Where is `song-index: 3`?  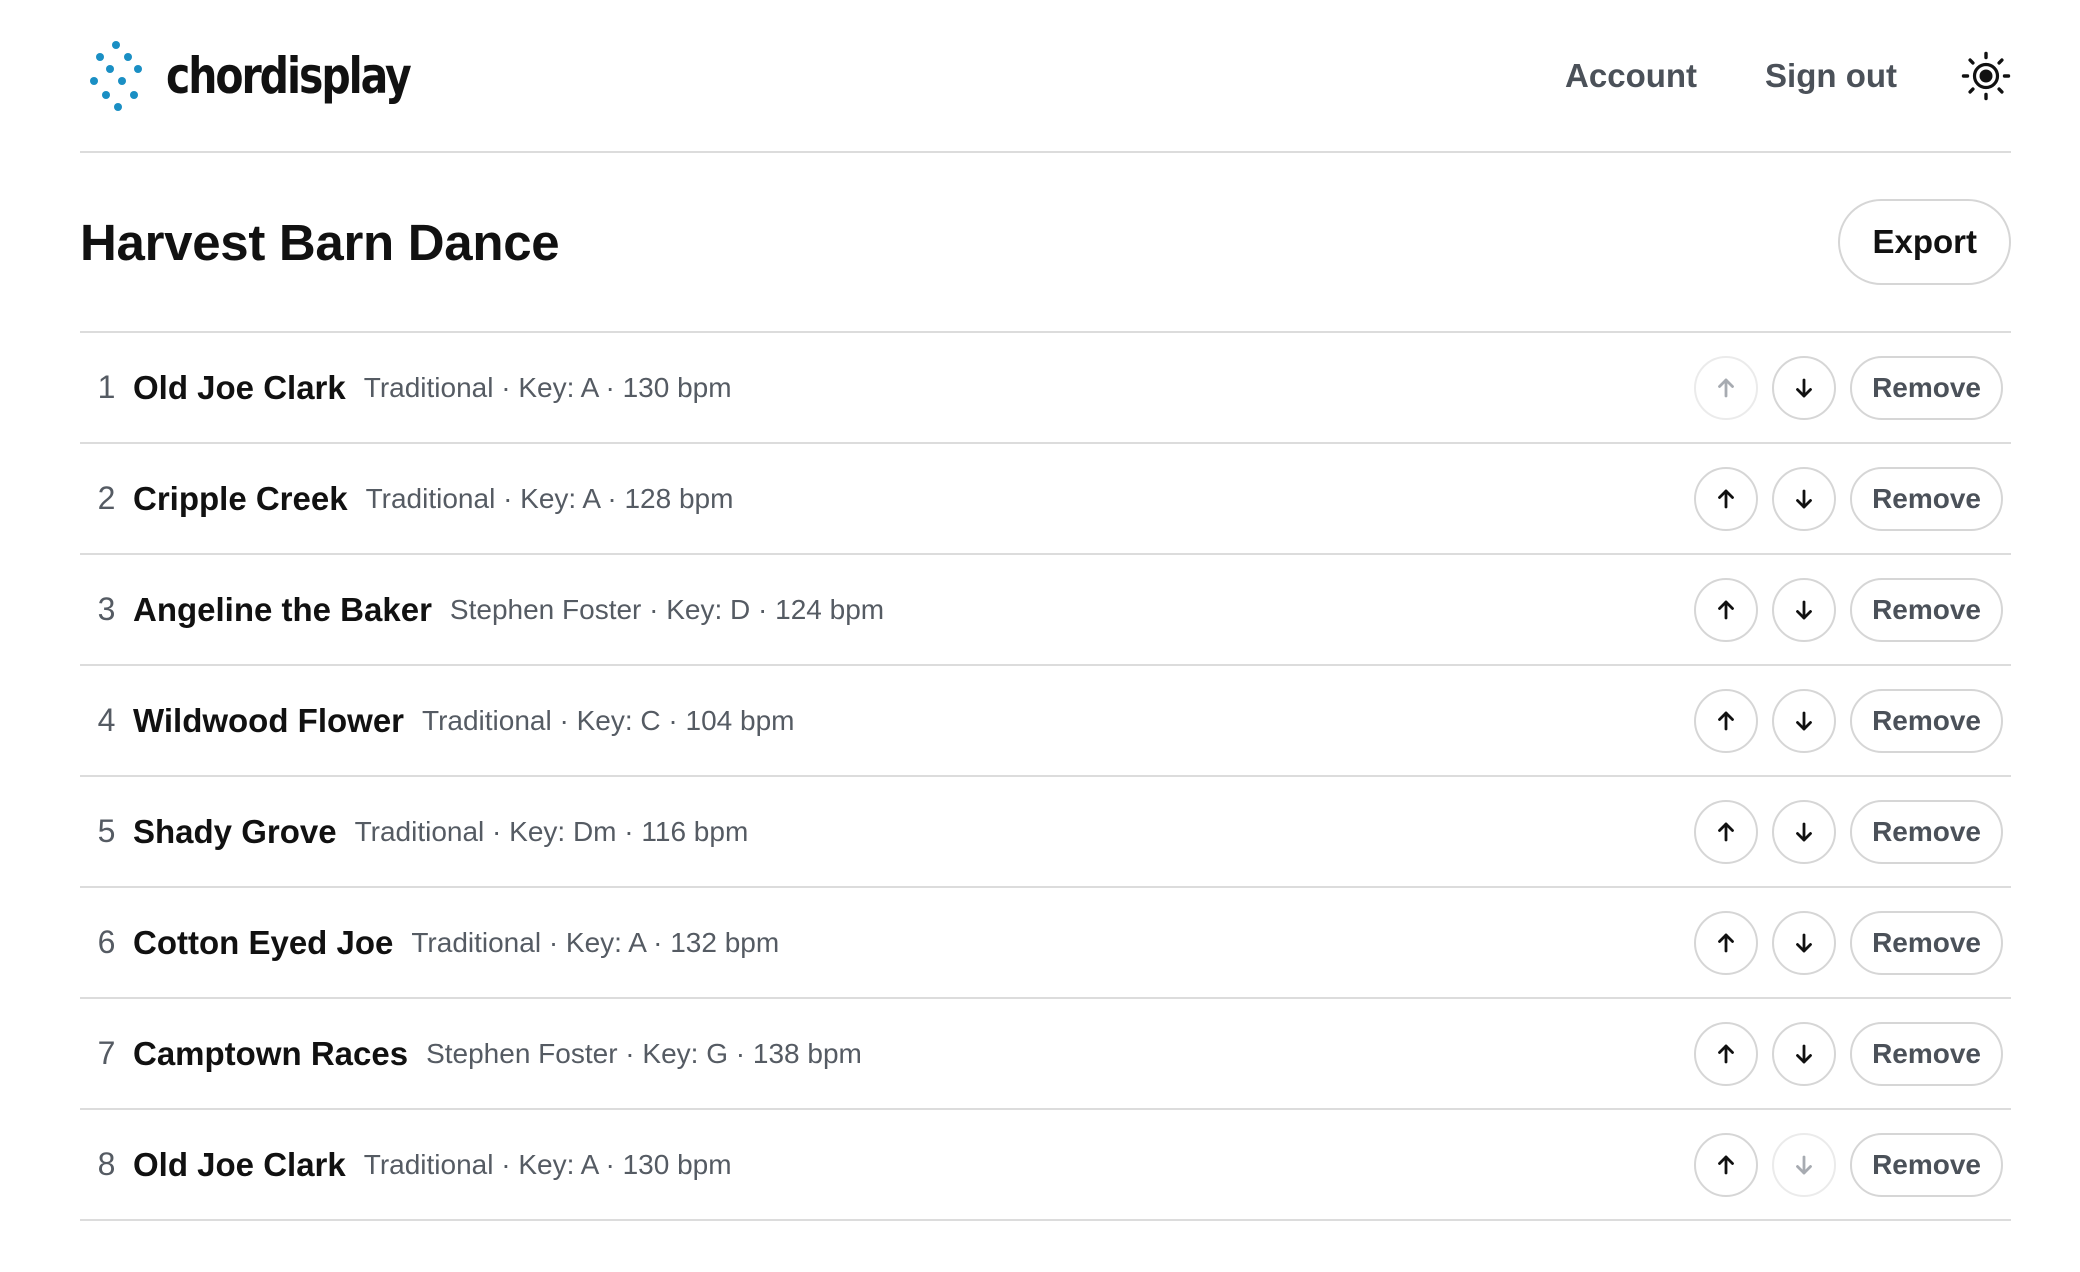
song-index: 3 is located at coordinates (106, 609).